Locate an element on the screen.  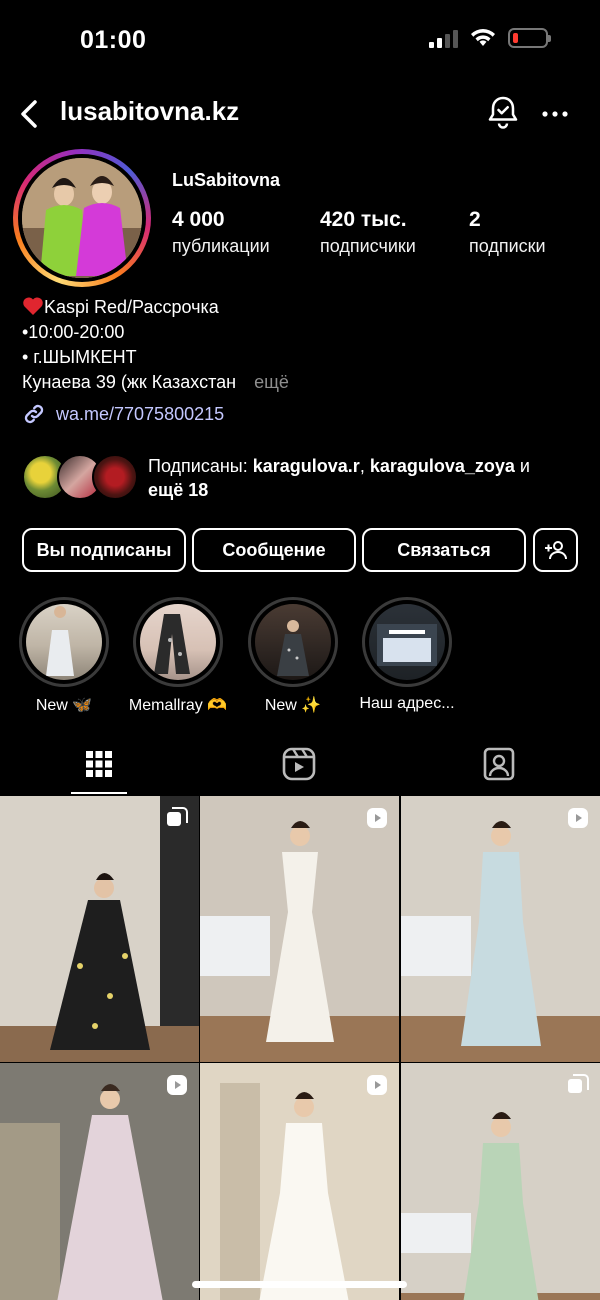
mutual-user-2: karagulova_zoya is located at coordinates (442, 466).